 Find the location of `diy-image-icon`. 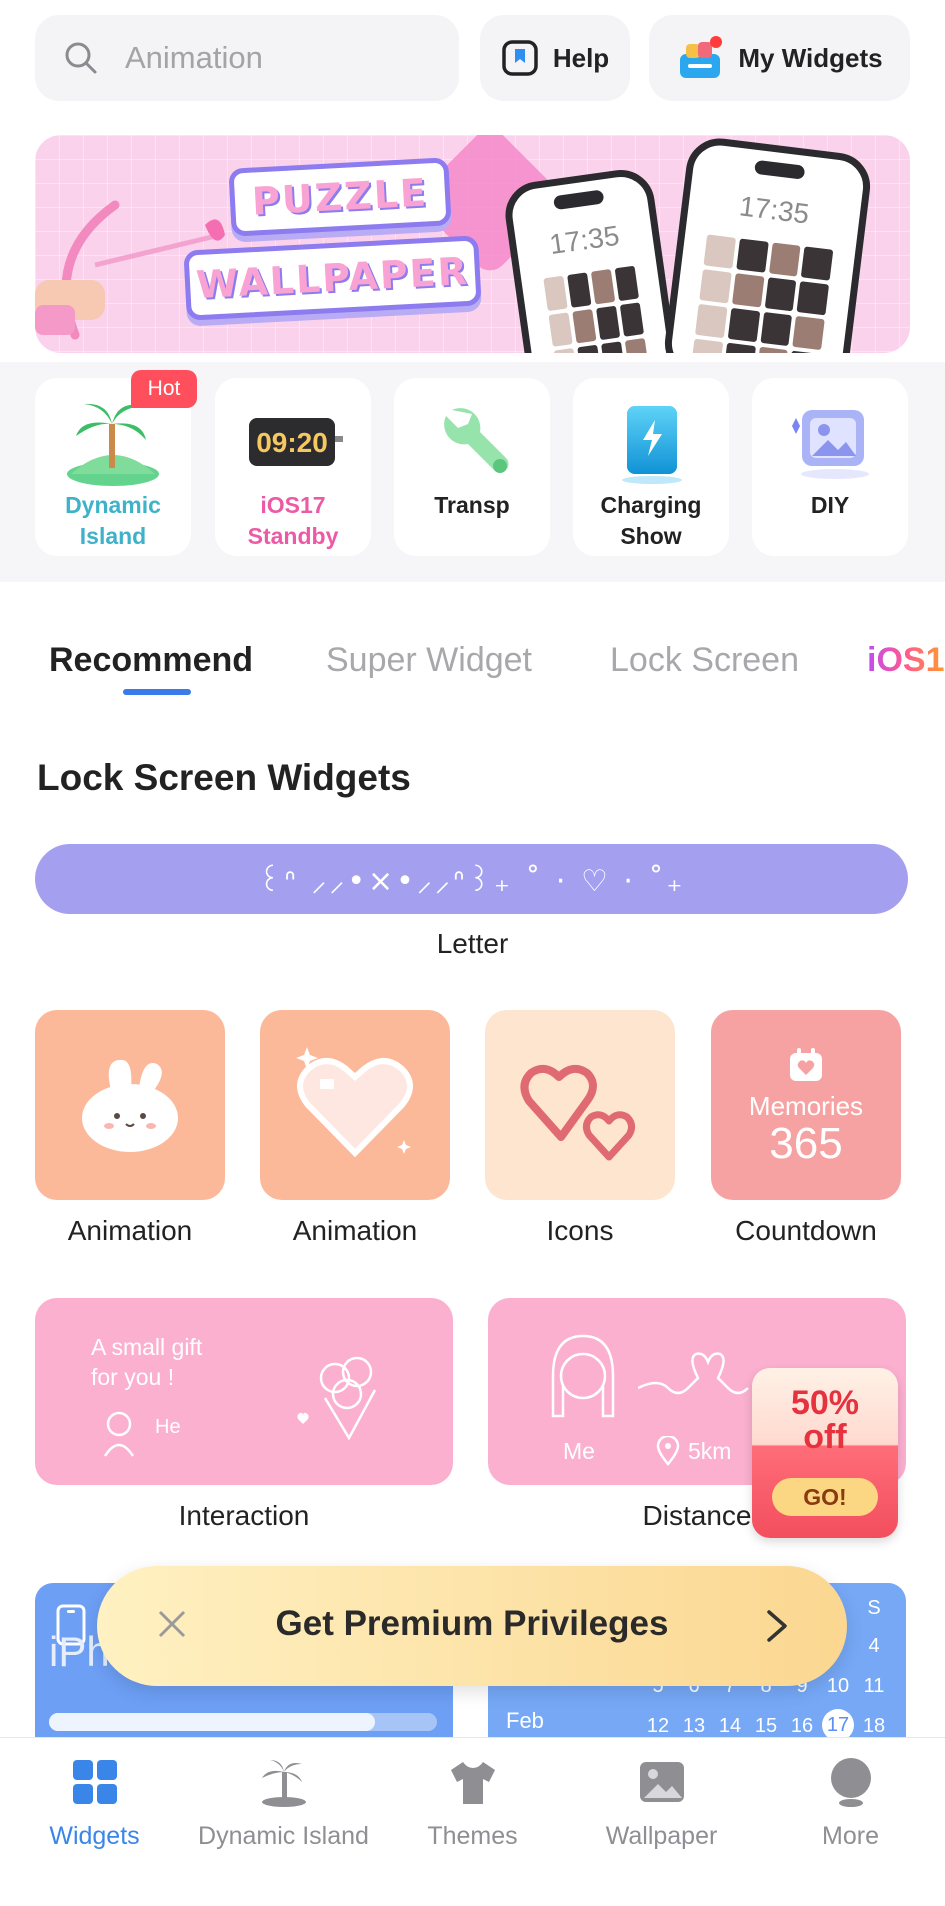

diy-image-icon is located at coordinates (830, 441).